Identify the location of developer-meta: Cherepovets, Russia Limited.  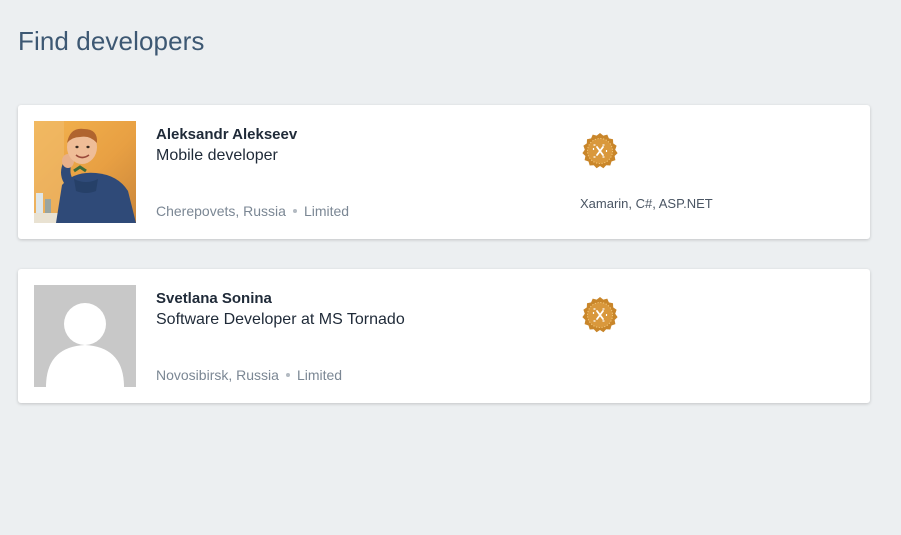
(252, 211).